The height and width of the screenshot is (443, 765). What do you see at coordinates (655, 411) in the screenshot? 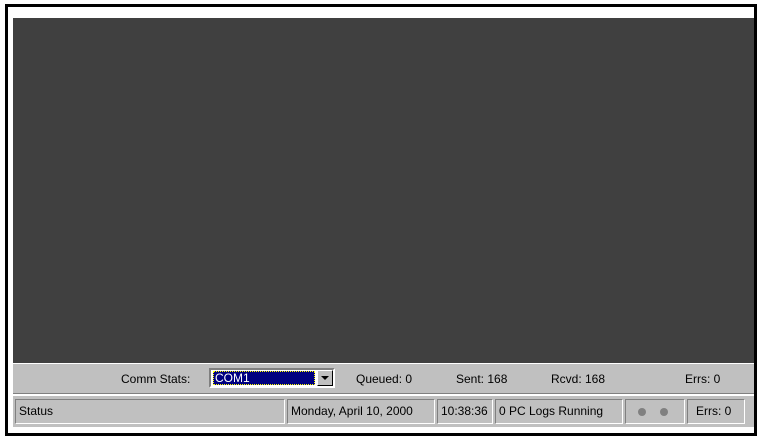
I see `status-leds` at bounding box center [655, 411].